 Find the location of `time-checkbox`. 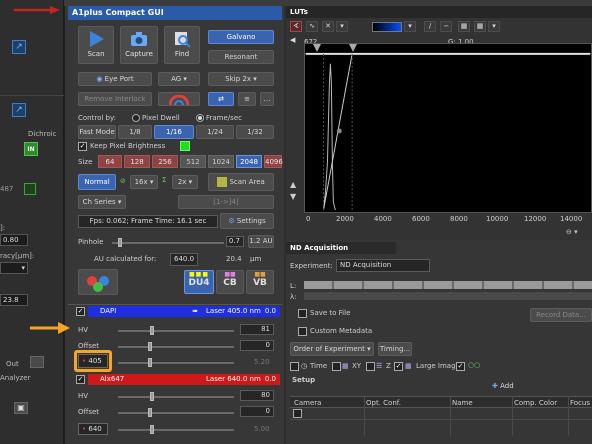

time-checkbox is located at coordinates (294, 366).